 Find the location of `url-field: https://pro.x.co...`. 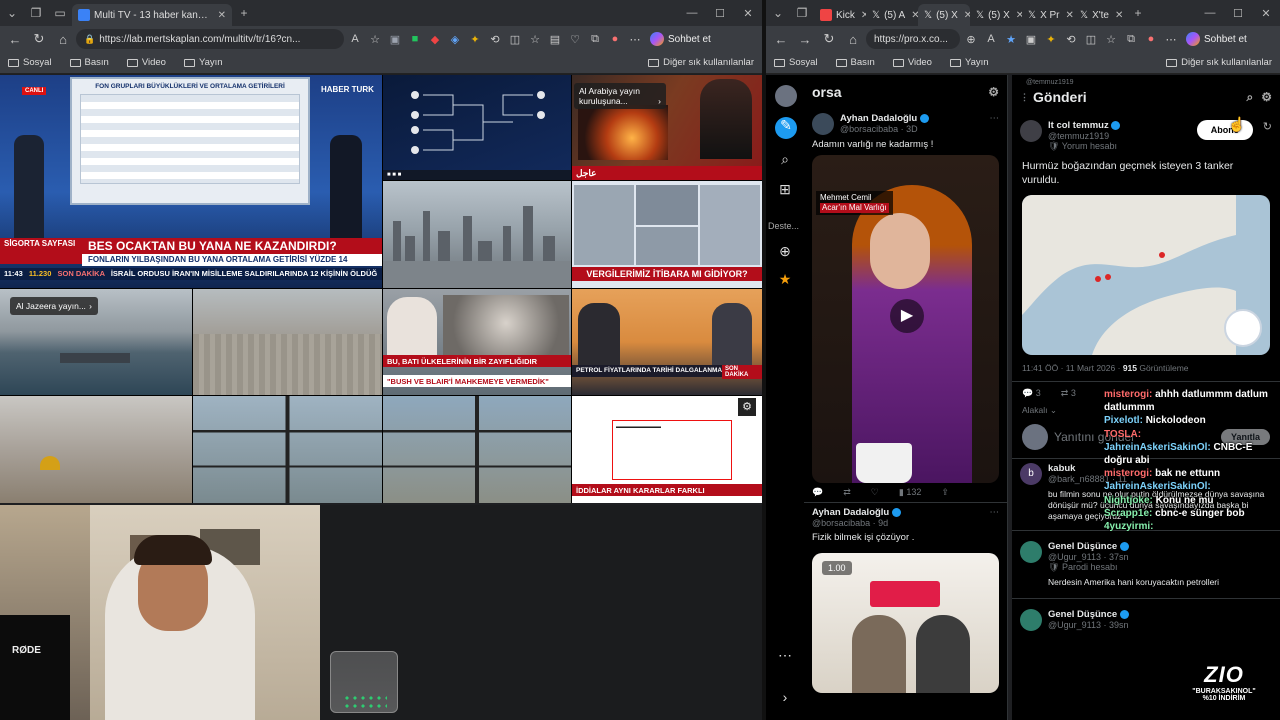

url-field: https://pro.x.co... is located at coordinates (913, 39).